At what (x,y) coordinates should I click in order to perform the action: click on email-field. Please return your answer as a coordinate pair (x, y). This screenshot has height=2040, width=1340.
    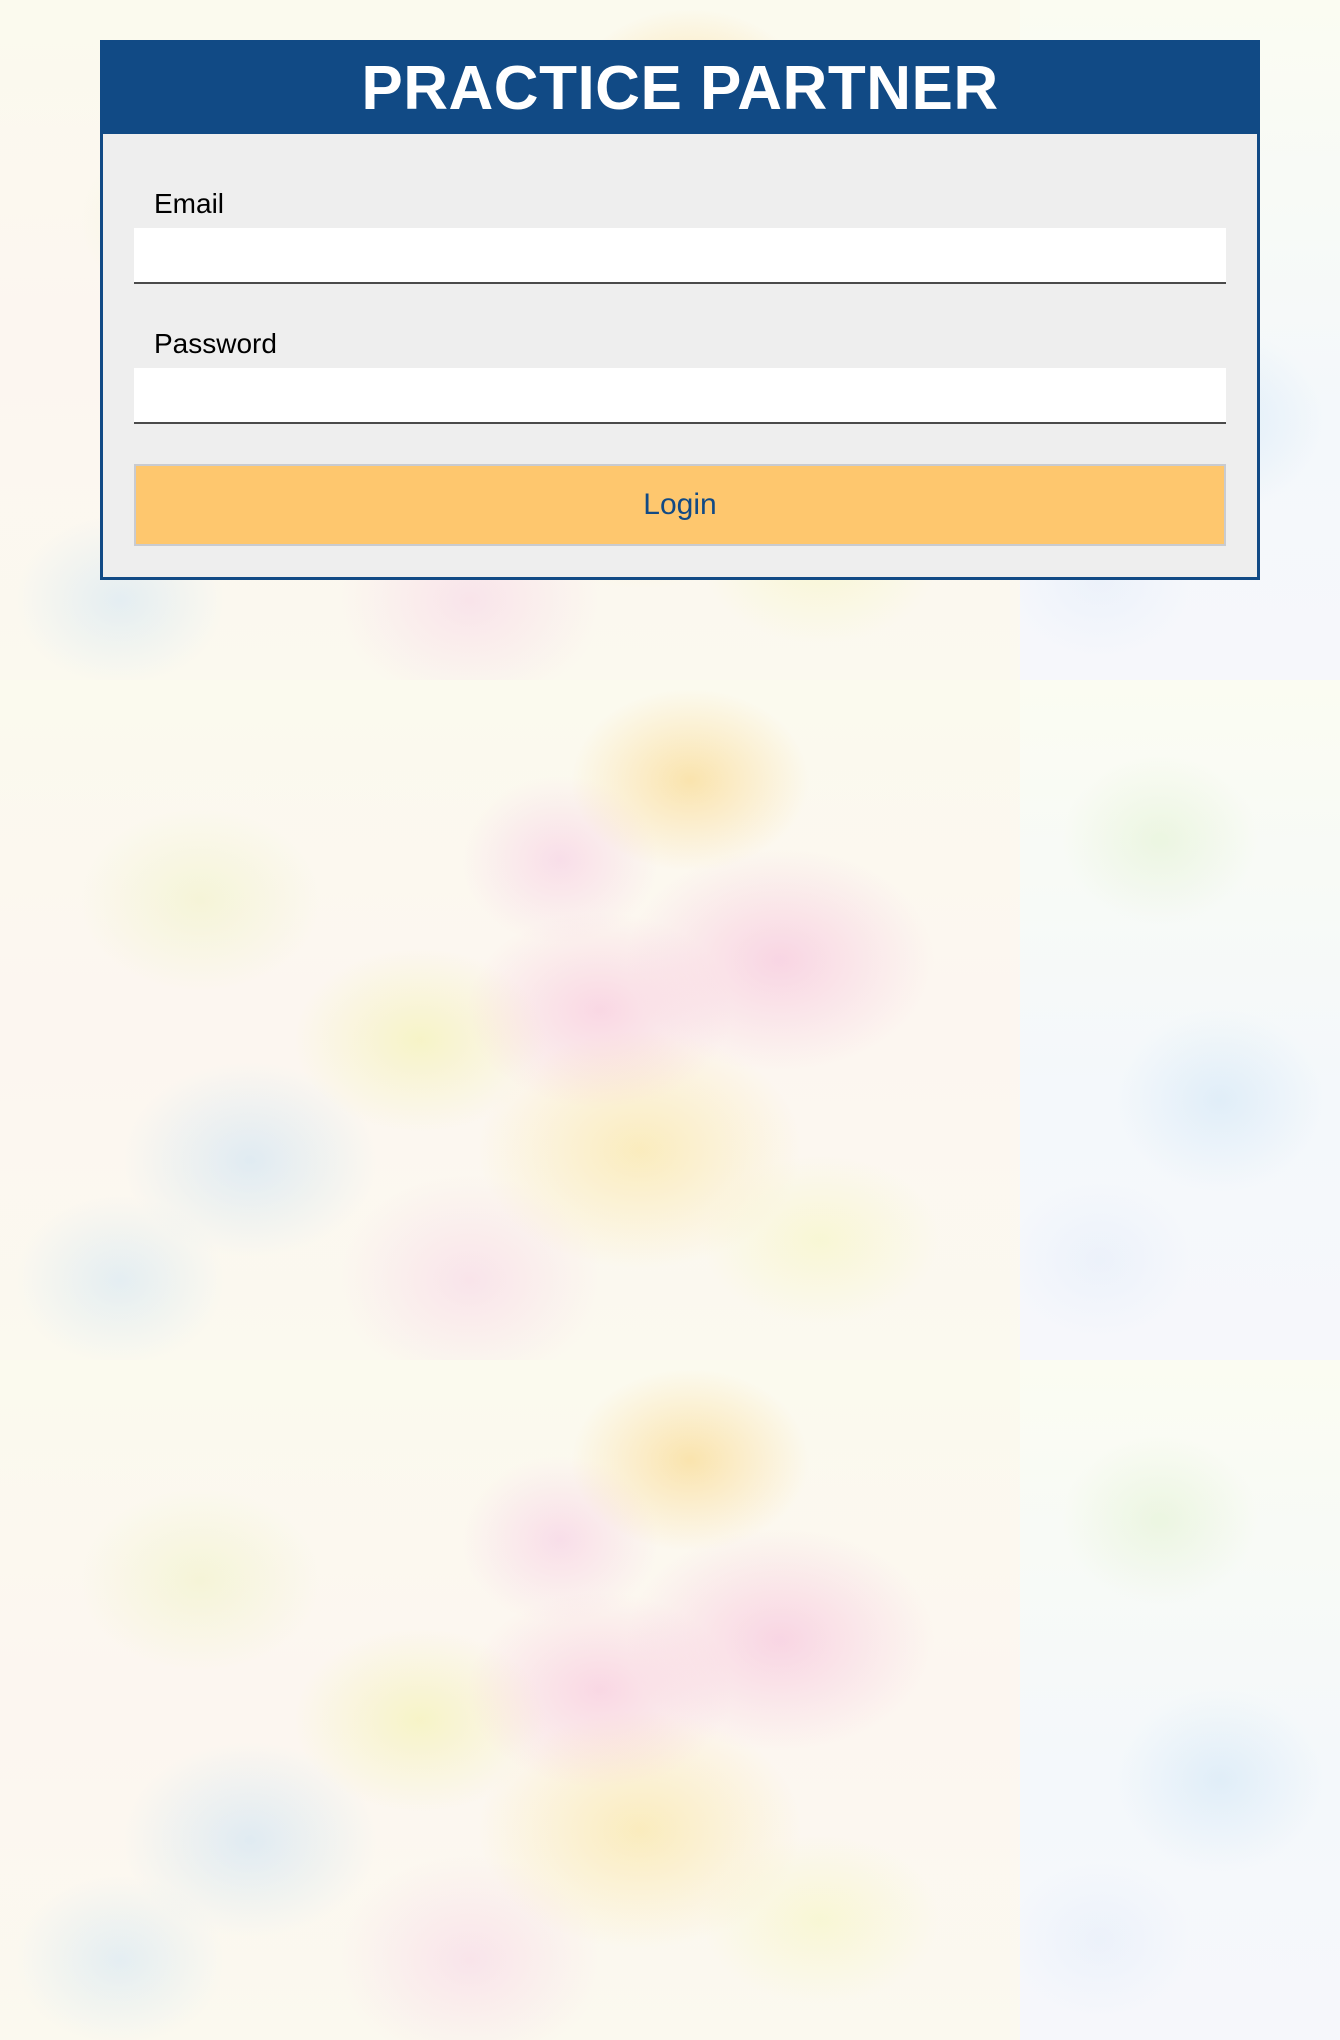
    Looking at the image, I should click on (680, 256).